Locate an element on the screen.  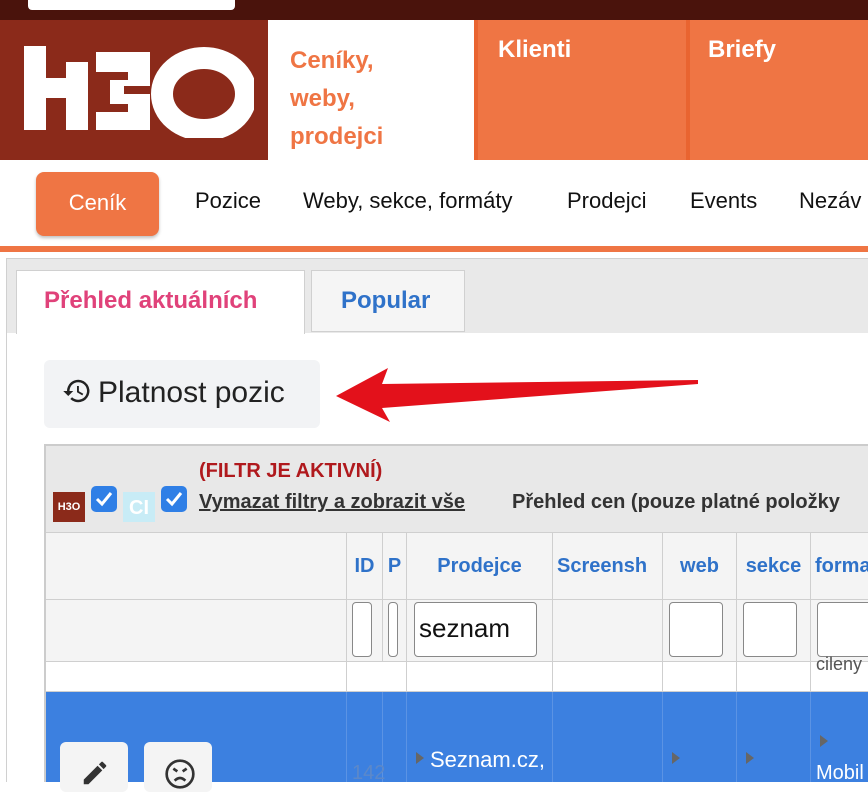
sekce-filter-input is located at coordinates (770, 629).